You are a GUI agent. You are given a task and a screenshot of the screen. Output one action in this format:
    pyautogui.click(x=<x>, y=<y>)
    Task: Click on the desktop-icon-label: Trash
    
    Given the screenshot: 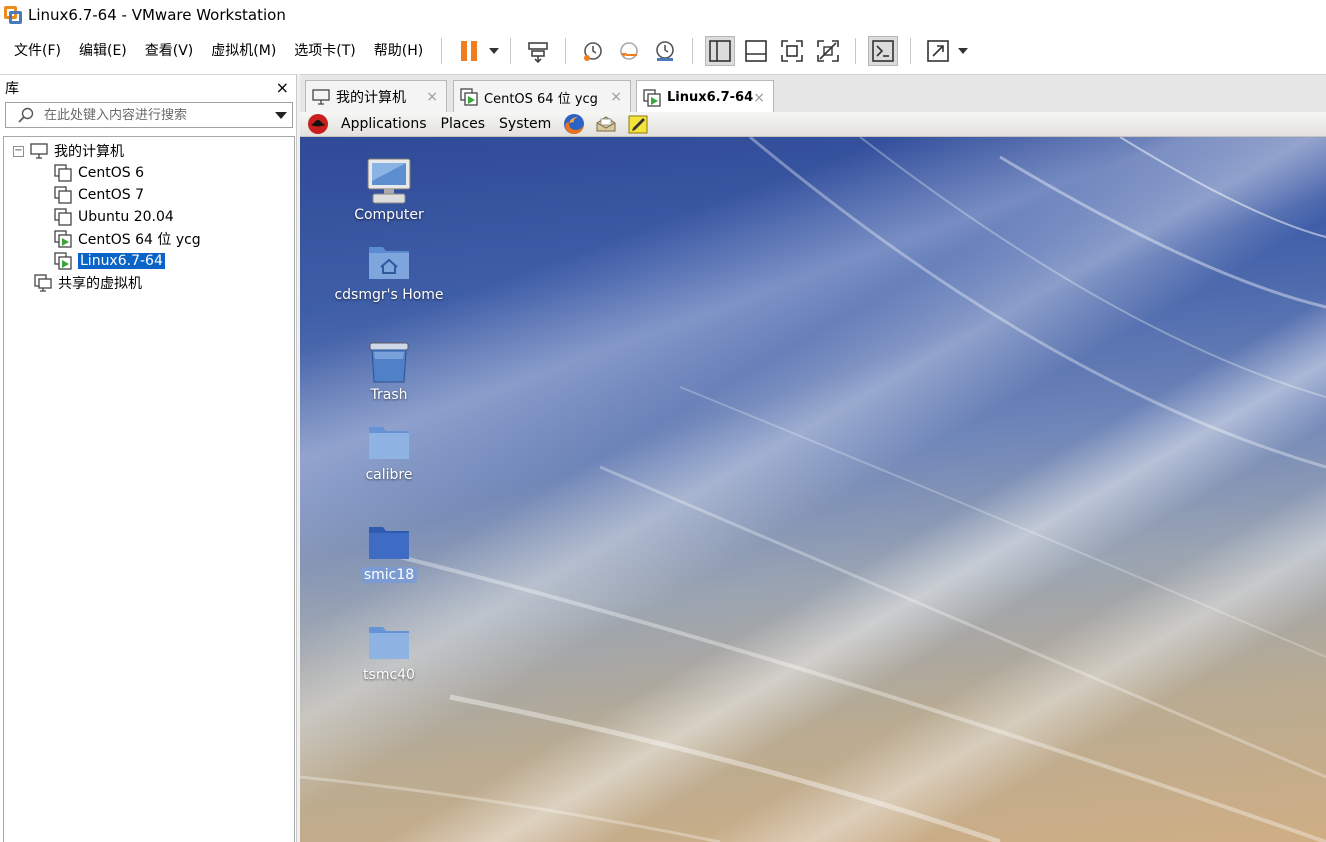 What is the action you would take?
    pyautogui.click(x=389, y=395)
    